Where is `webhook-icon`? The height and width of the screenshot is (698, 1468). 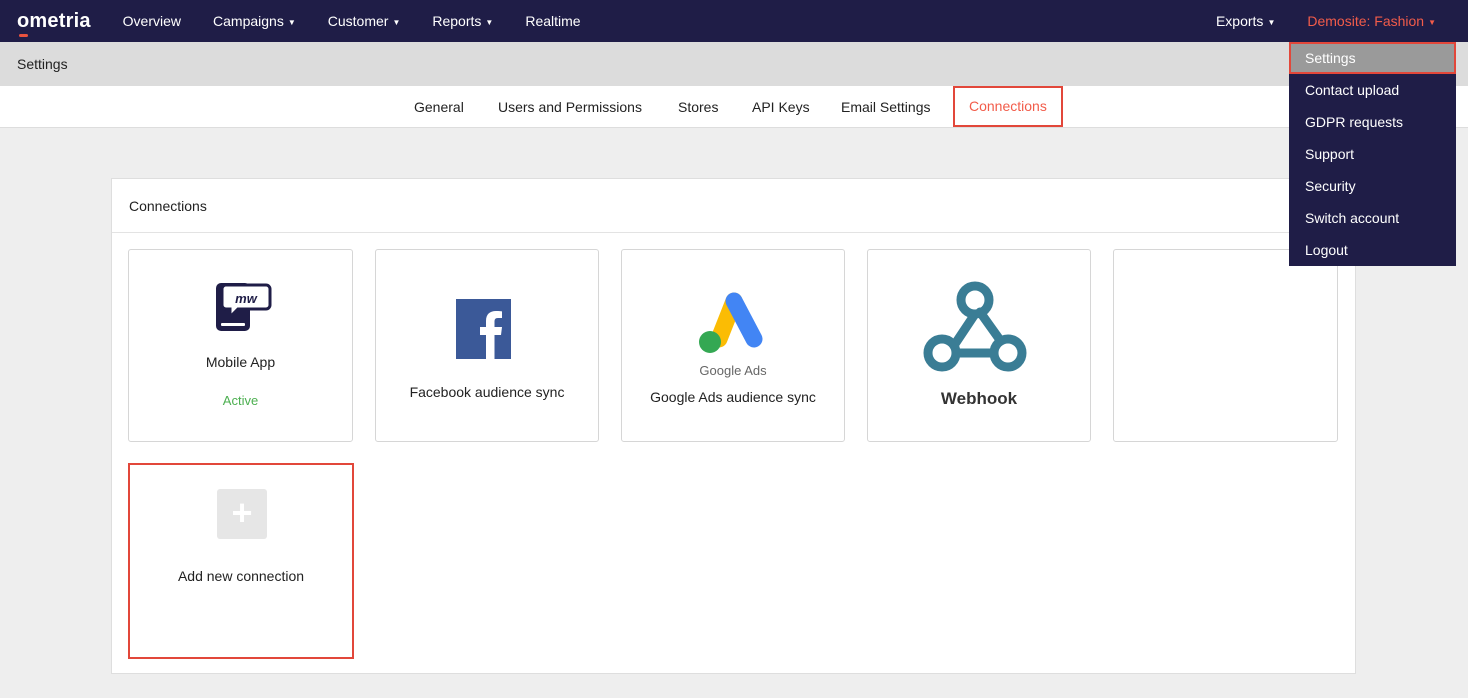
webhook-icon is located at coordinates (975, 326).